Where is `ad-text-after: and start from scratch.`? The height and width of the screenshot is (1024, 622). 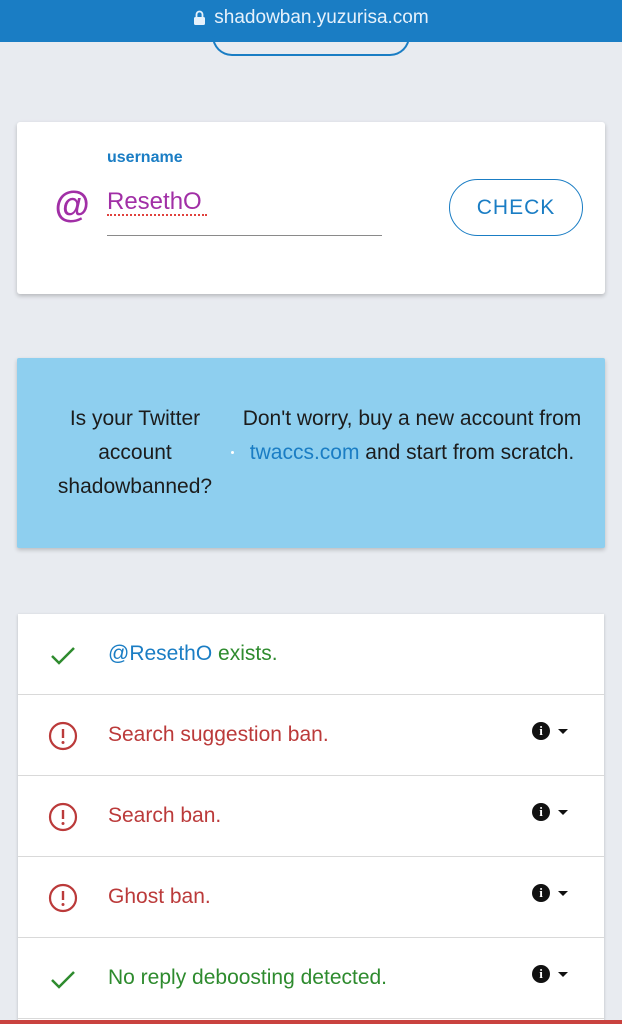
ad-text-after: and start from scratch. is located at coordinates (467, 452).